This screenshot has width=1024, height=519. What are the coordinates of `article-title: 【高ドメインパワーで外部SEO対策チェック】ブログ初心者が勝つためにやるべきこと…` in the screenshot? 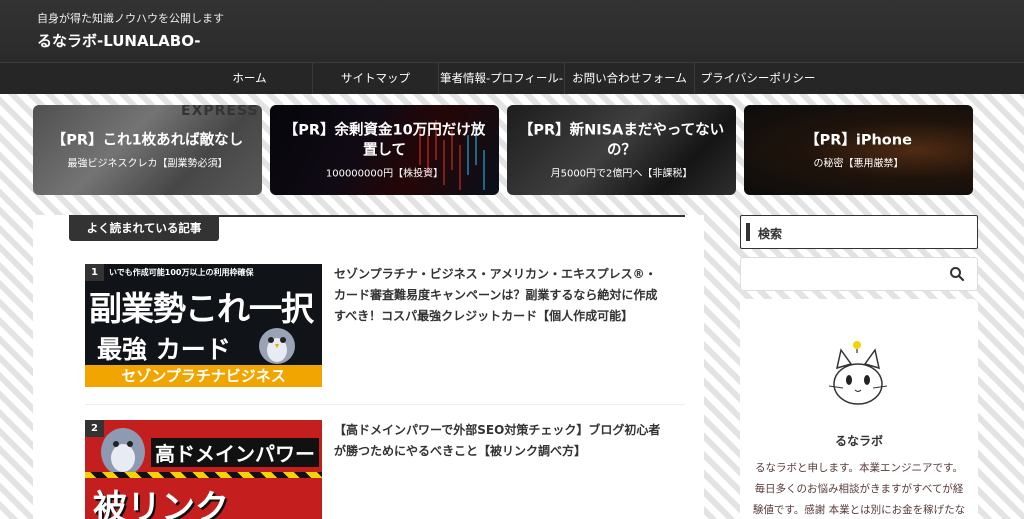 It's located at (499, 441).